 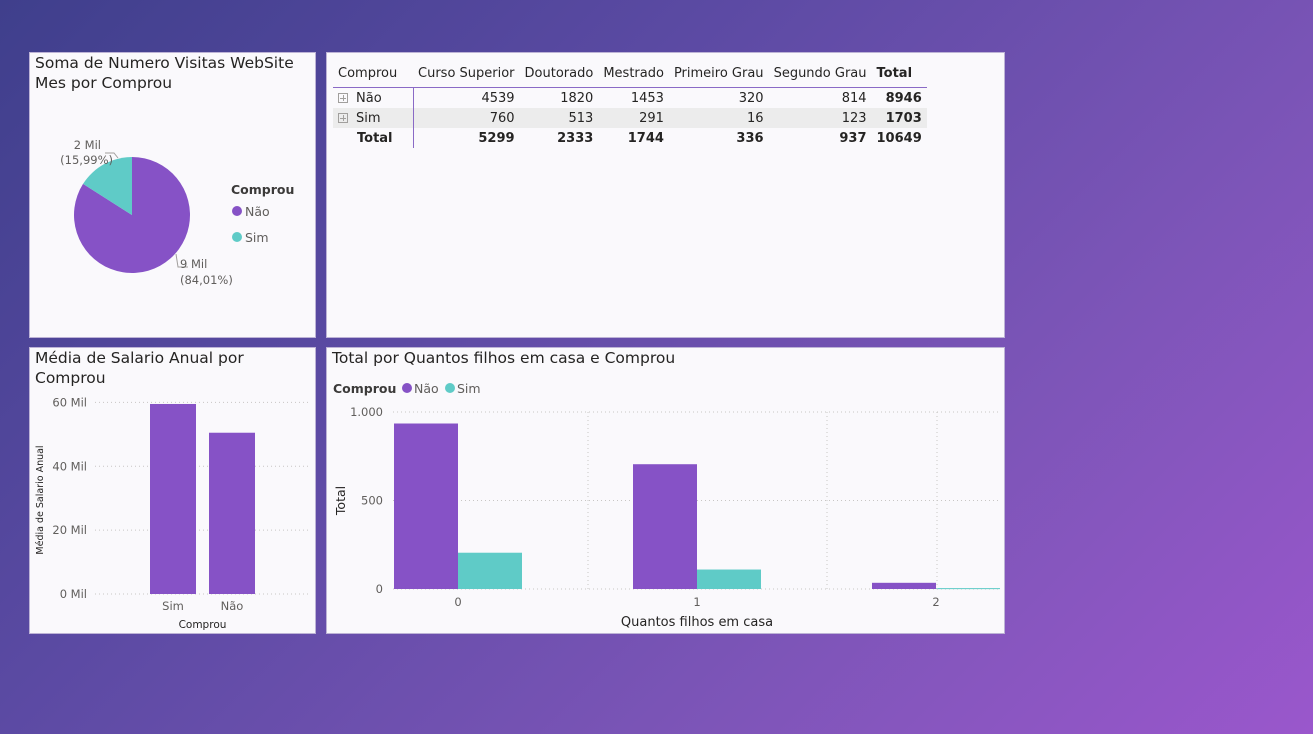 What do you see at coordinates (373, 138) in the screenshot?
I see `matrix-total-label: Total` at bounding box center [373, 138].